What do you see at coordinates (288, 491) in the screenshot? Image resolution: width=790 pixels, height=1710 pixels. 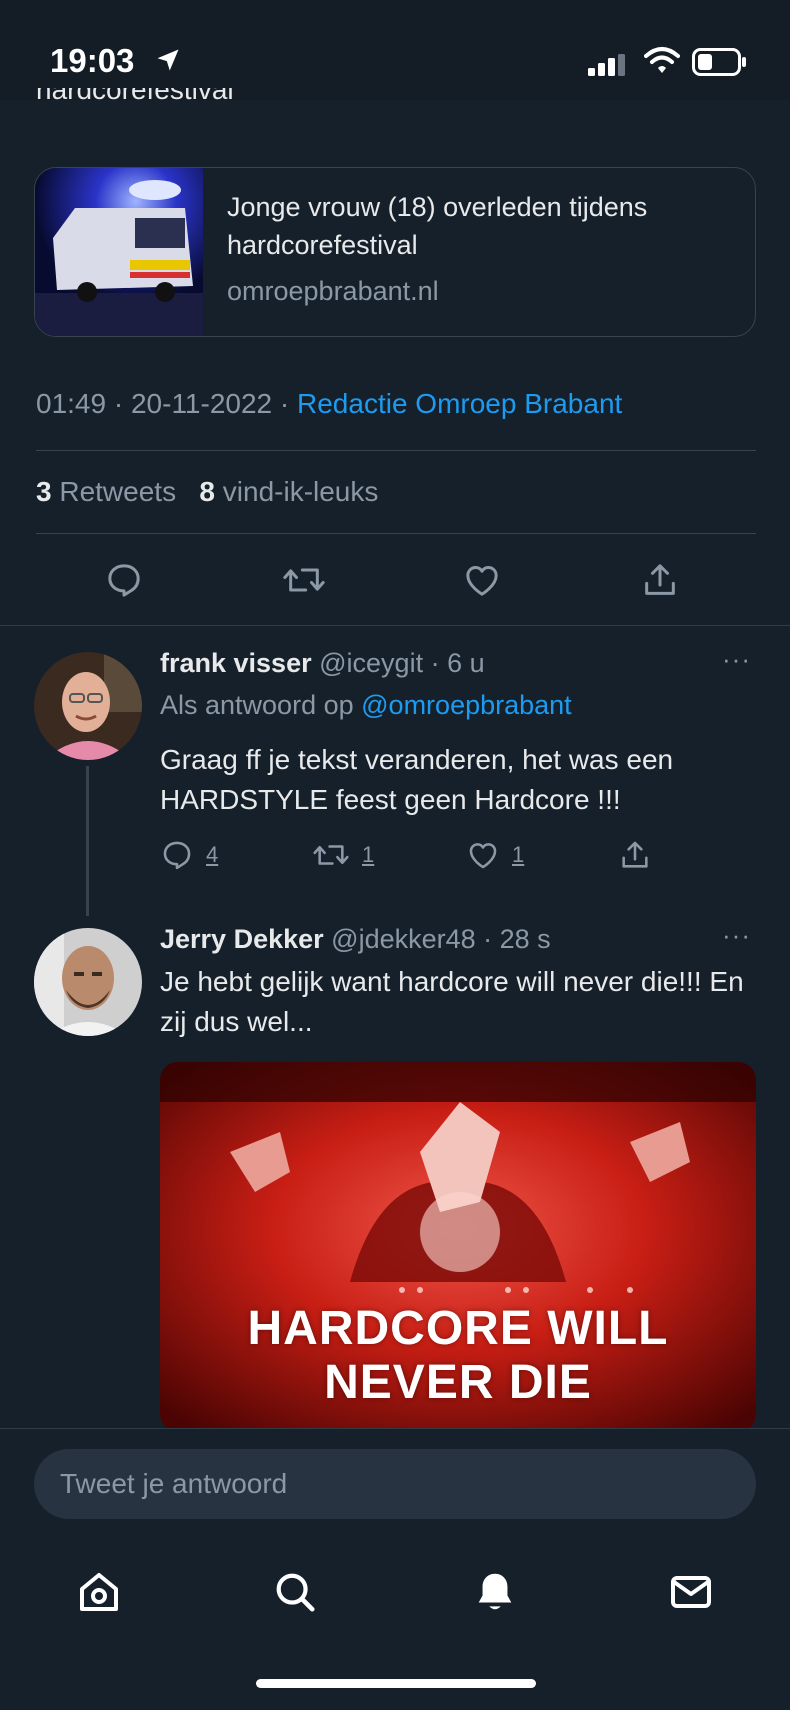 I see `likes-stat: 8 vind-ik-leuks` at bounding box center [288, 491].